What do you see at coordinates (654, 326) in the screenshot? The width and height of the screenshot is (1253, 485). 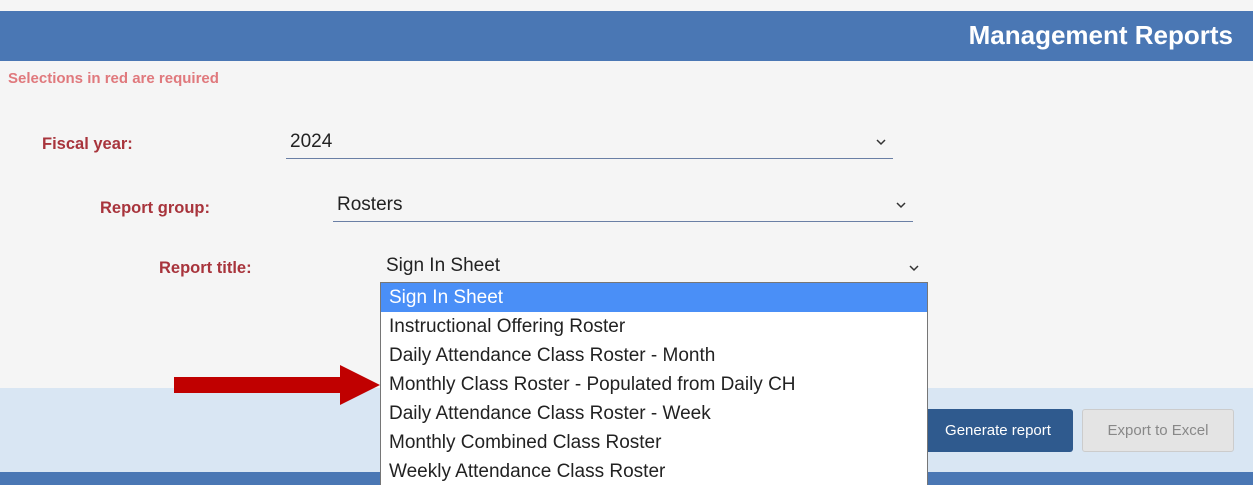 I see `dropdown-option: Instructional Offering Roster` at bounding box center [654, 326].